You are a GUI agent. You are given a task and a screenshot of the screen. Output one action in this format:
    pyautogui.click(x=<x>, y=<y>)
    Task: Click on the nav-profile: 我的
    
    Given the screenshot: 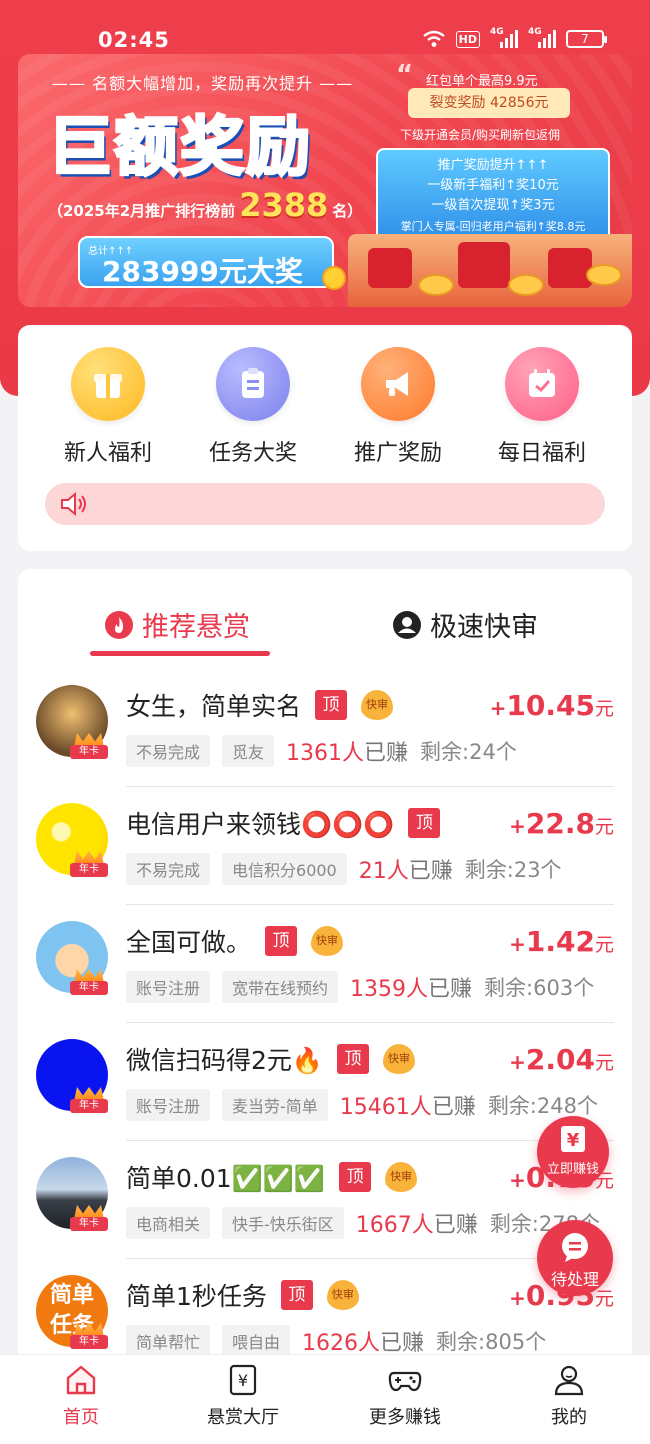 What is the action you would take?
    pyautogui.click(x=569, y=1396)
    